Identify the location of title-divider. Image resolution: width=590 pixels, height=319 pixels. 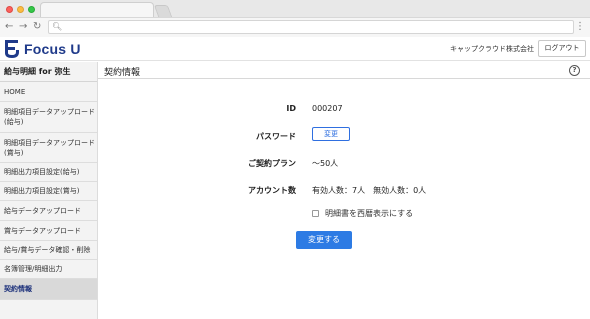
(344, 78).